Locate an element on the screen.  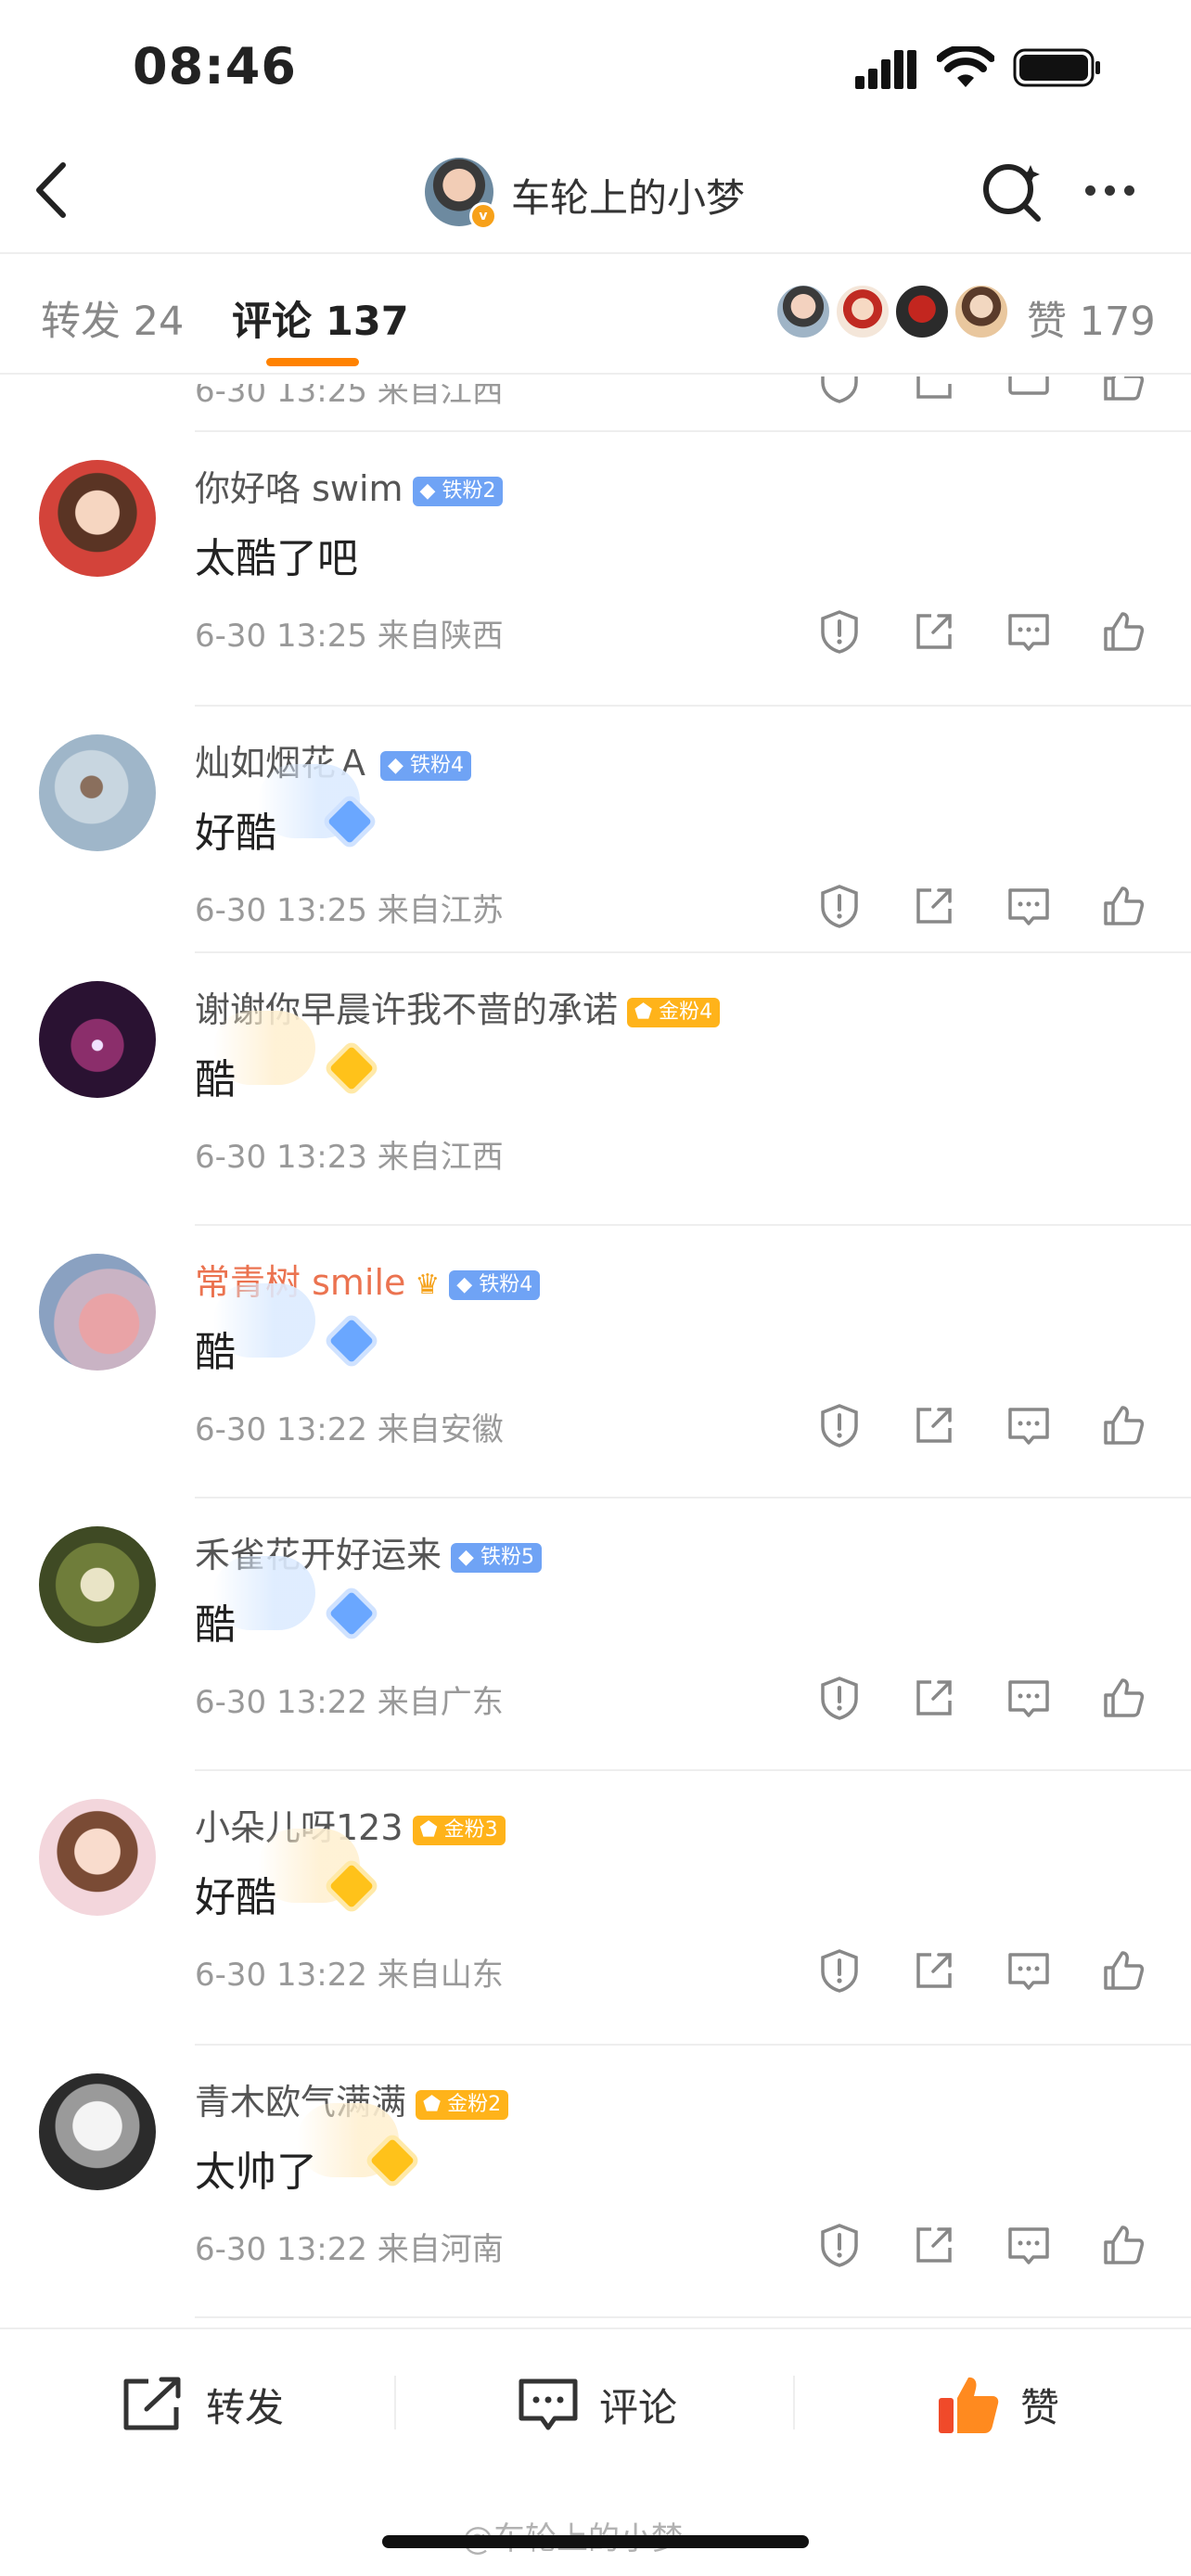
back-icon is located at coordinates (51, 191).